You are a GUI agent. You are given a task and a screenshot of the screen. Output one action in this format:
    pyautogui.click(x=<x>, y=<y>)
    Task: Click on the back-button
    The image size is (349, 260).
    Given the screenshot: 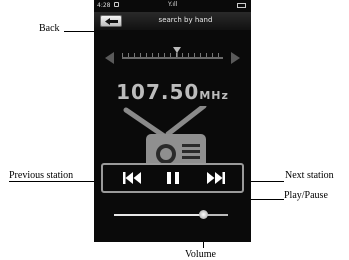 What is the action you would take?
    pyautogui.click(x=111, y=21)
    